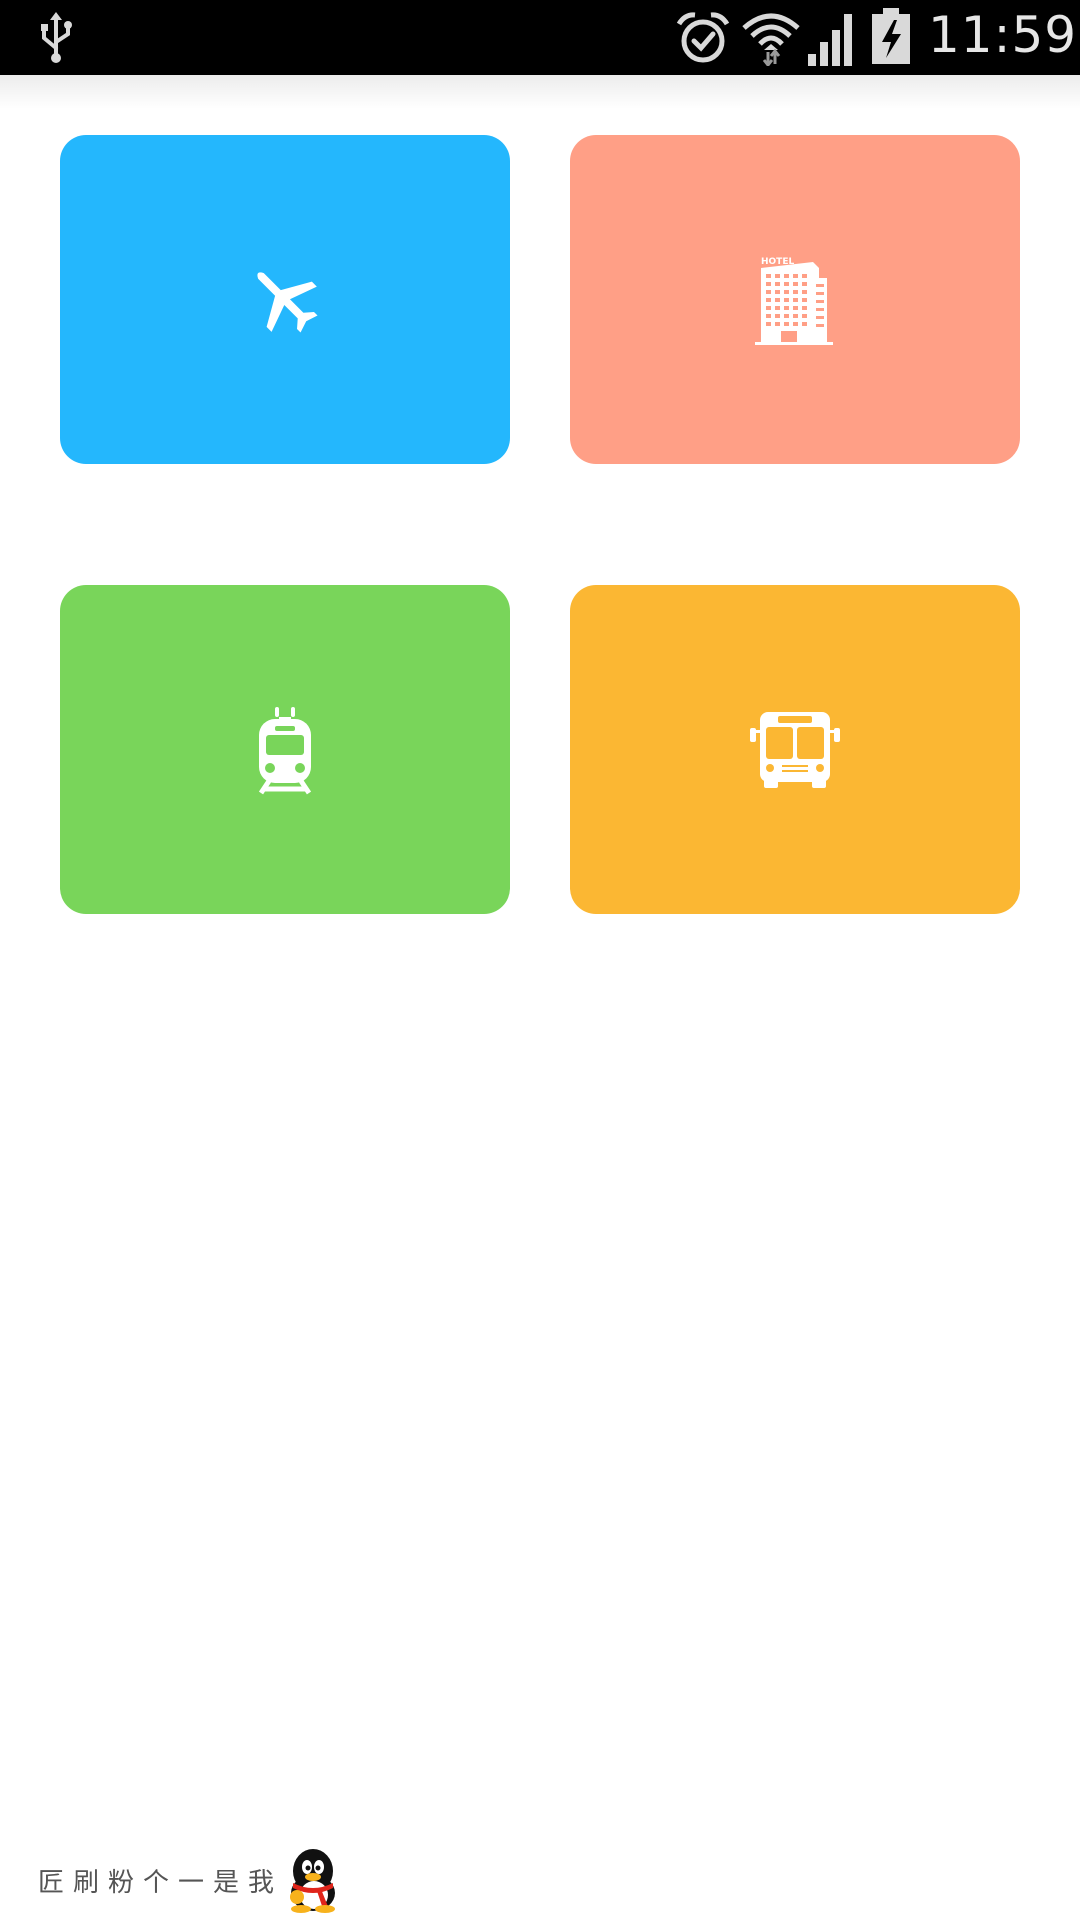 The image size is (1080, 1920). Describe the element at coordinates (771, 39) in the screenshot. I see `wifi-icon` at that location.